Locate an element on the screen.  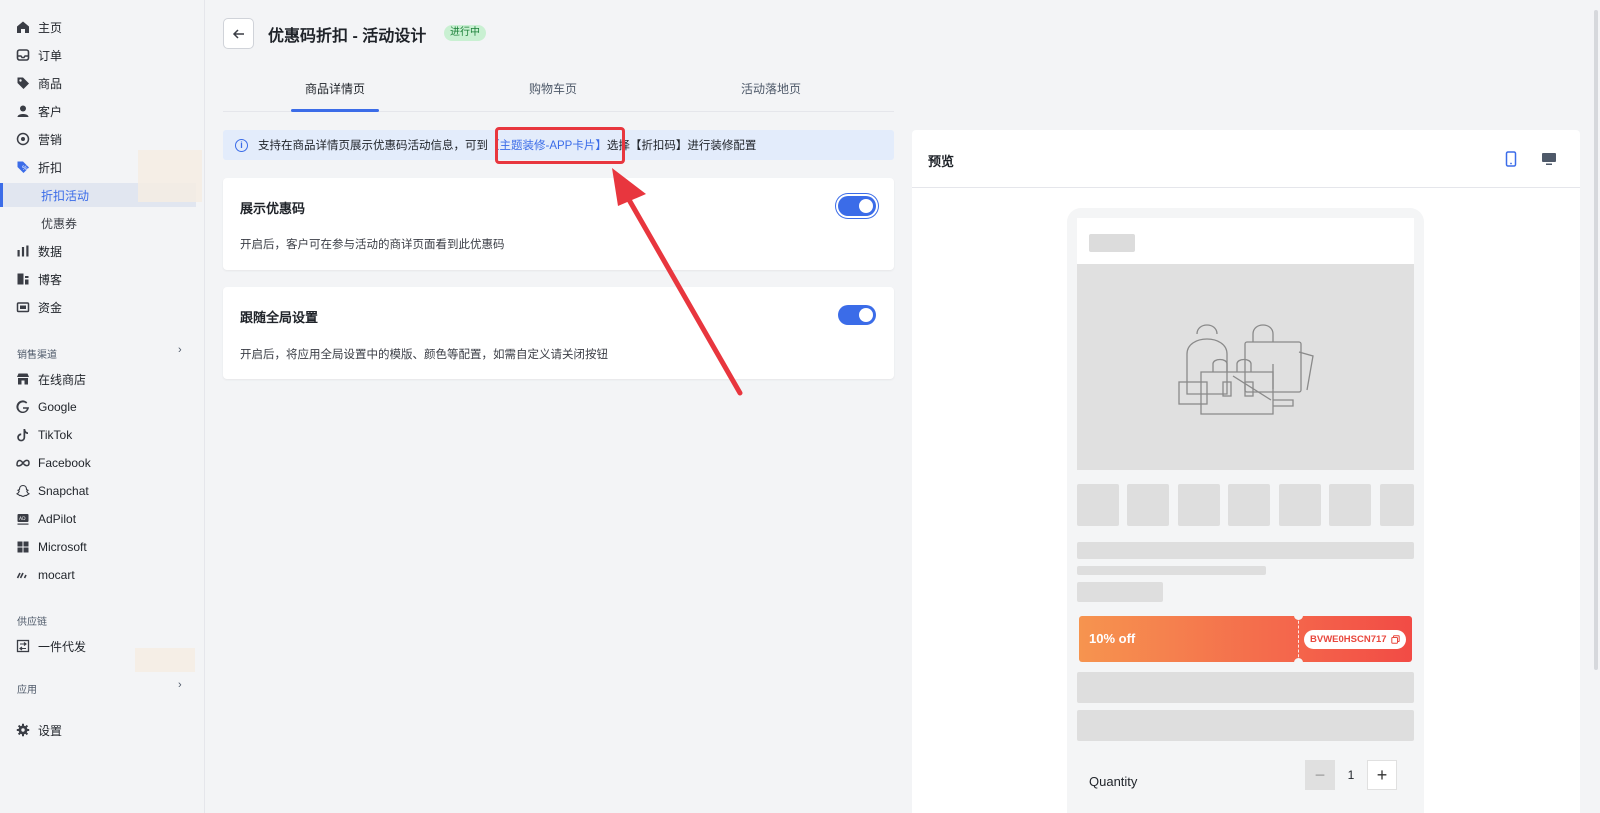
sidebar-item-products: 商品 is located at coordinates (98, 83).